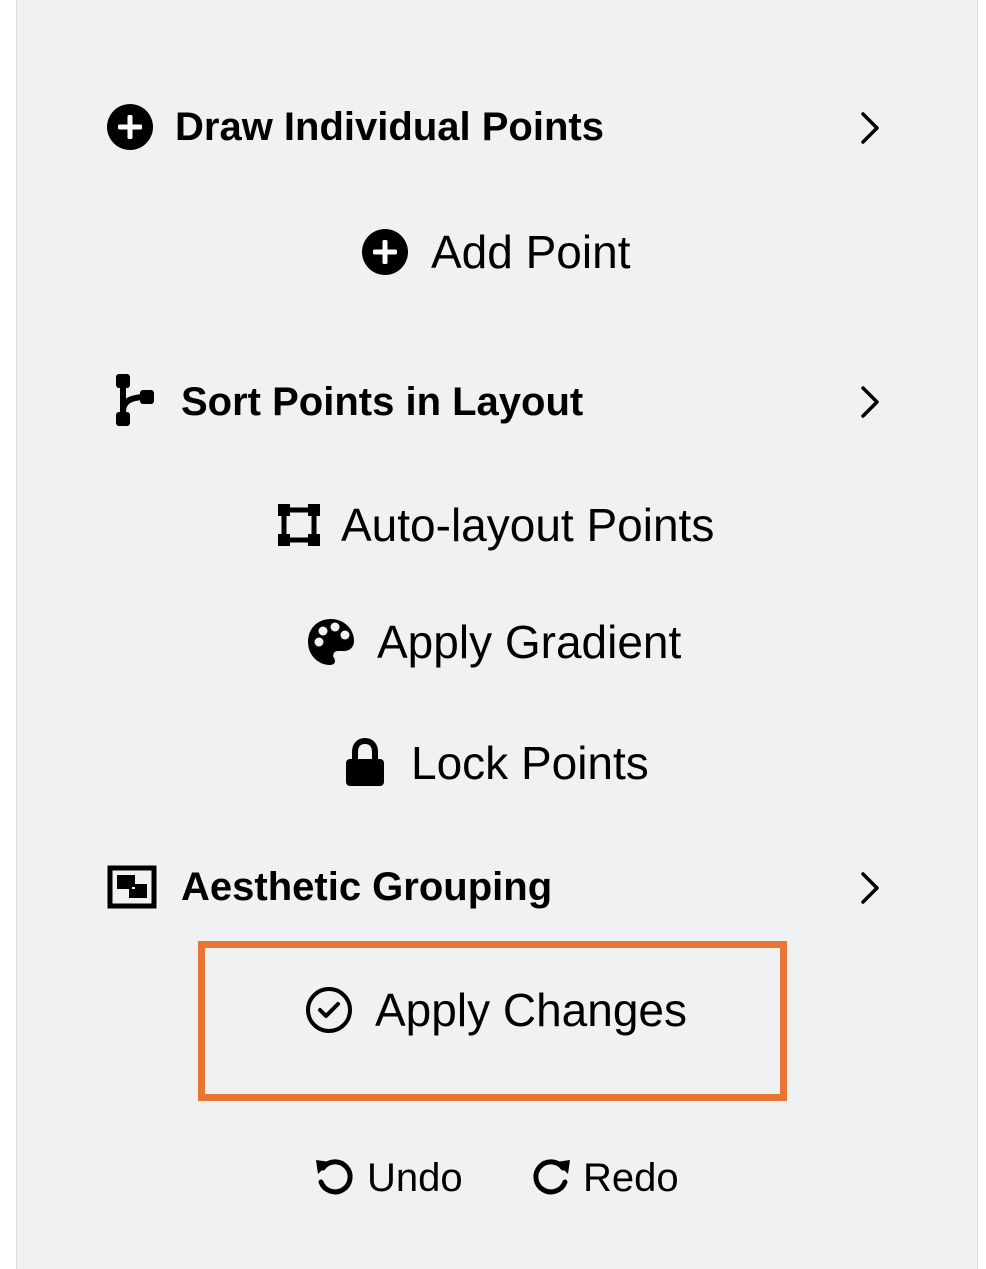 This screenshot has height=1269, width=986. Describe the element at coordinates (531, 252) in the screenshot. I see `action-label: Add Point` at that location.